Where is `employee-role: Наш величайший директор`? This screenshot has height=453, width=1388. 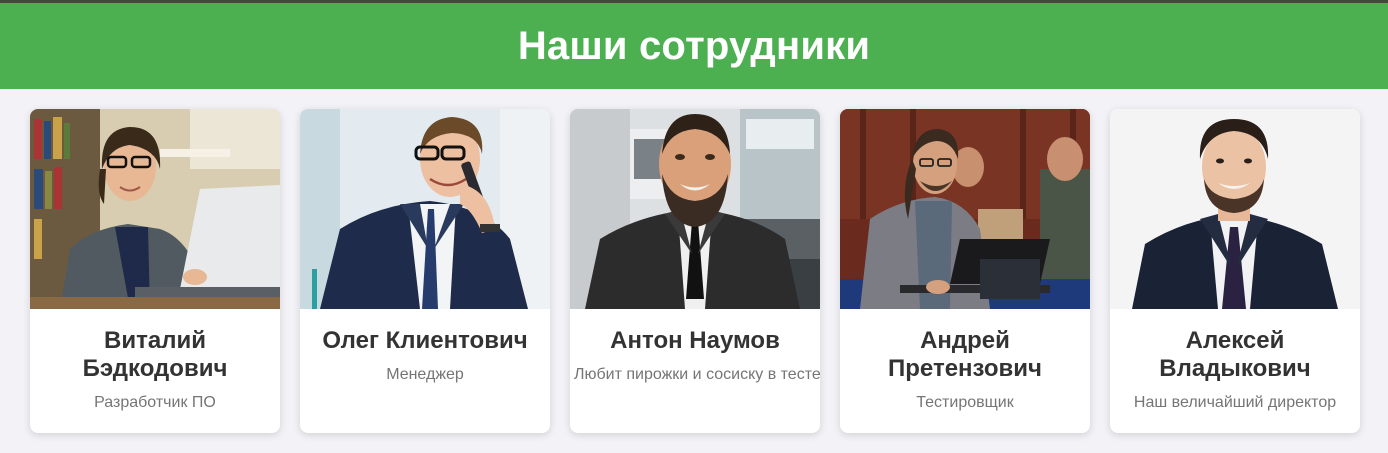
employee-role: Наш величайший директор is located at coordinates (1235, 402).